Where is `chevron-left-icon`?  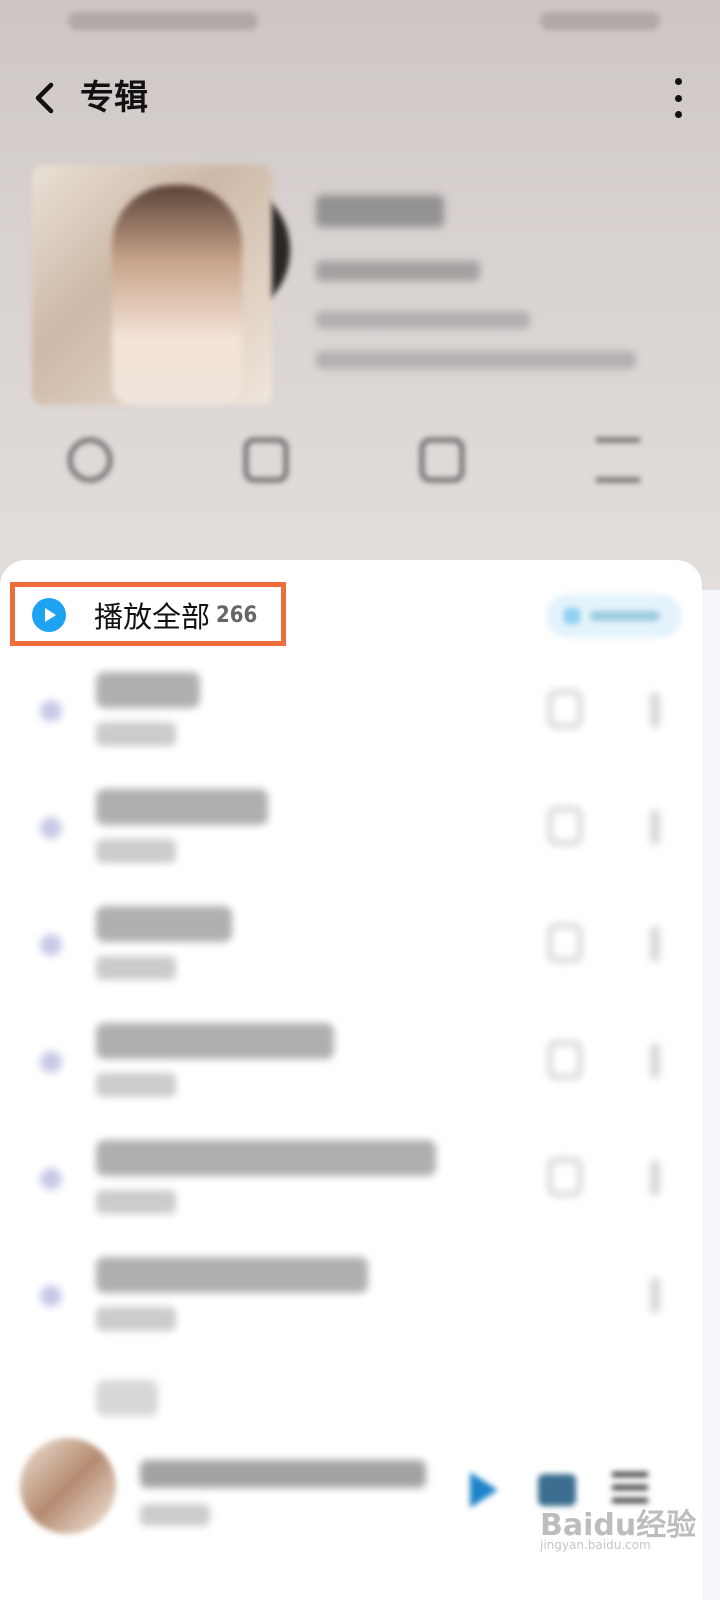 chevron-left-icon is located at coordinates (44, 98).